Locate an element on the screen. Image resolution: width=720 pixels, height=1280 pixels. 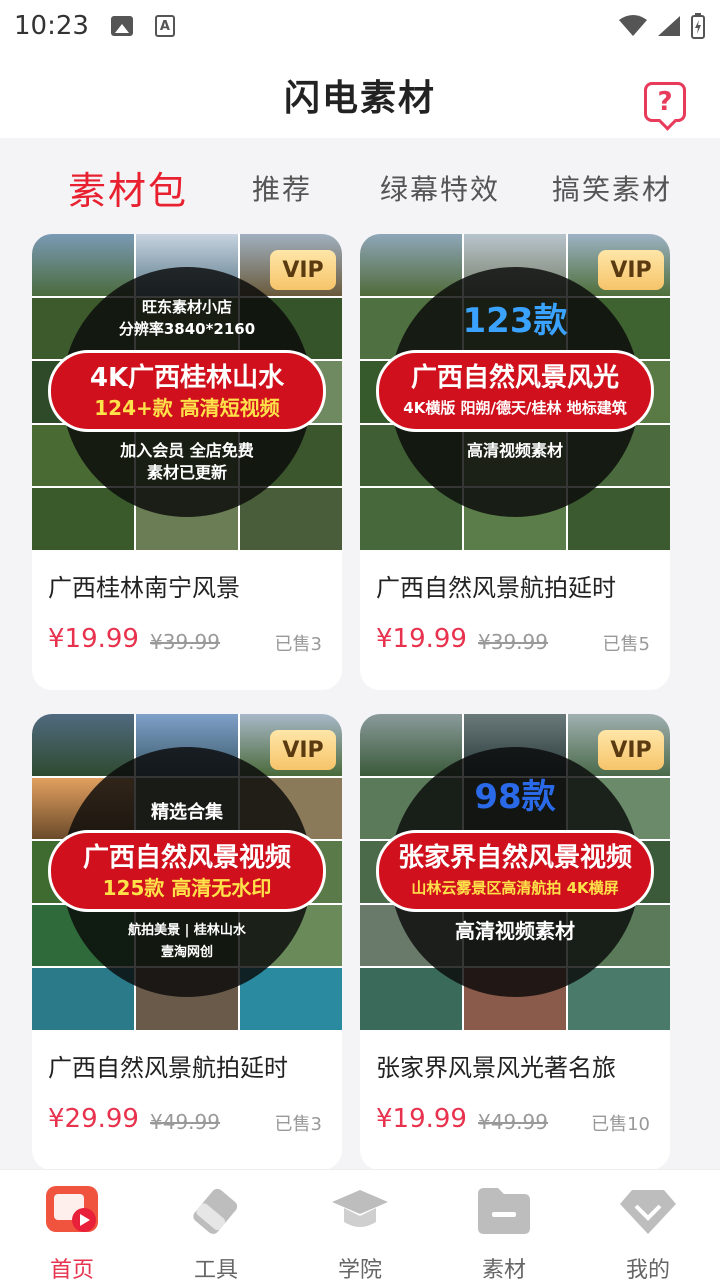
thumb-bottom-text: 航拍美景 | 桂林山水 壹淘网创 is located at coordinates (187, 941).